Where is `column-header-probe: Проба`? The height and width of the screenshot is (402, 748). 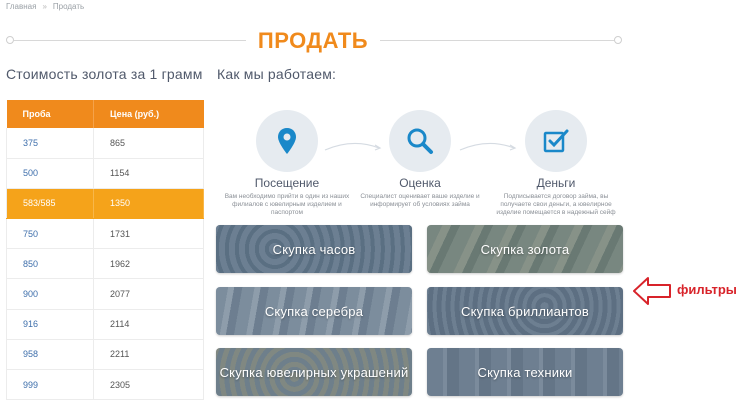
column-header-probe: Проба is located at coordinates (50, 114).